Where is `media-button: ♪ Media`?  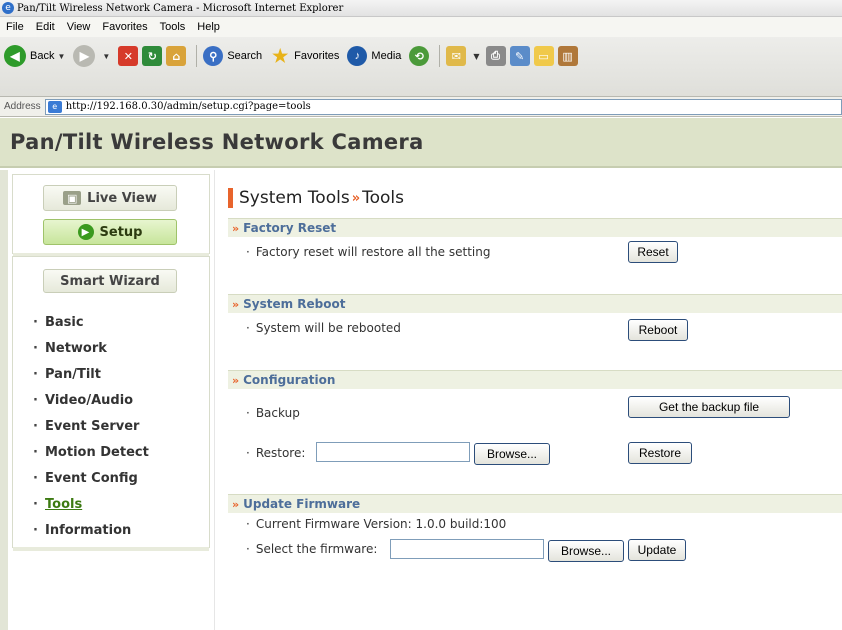
media-button: ♪ Media is located at coordinates (374, 56).